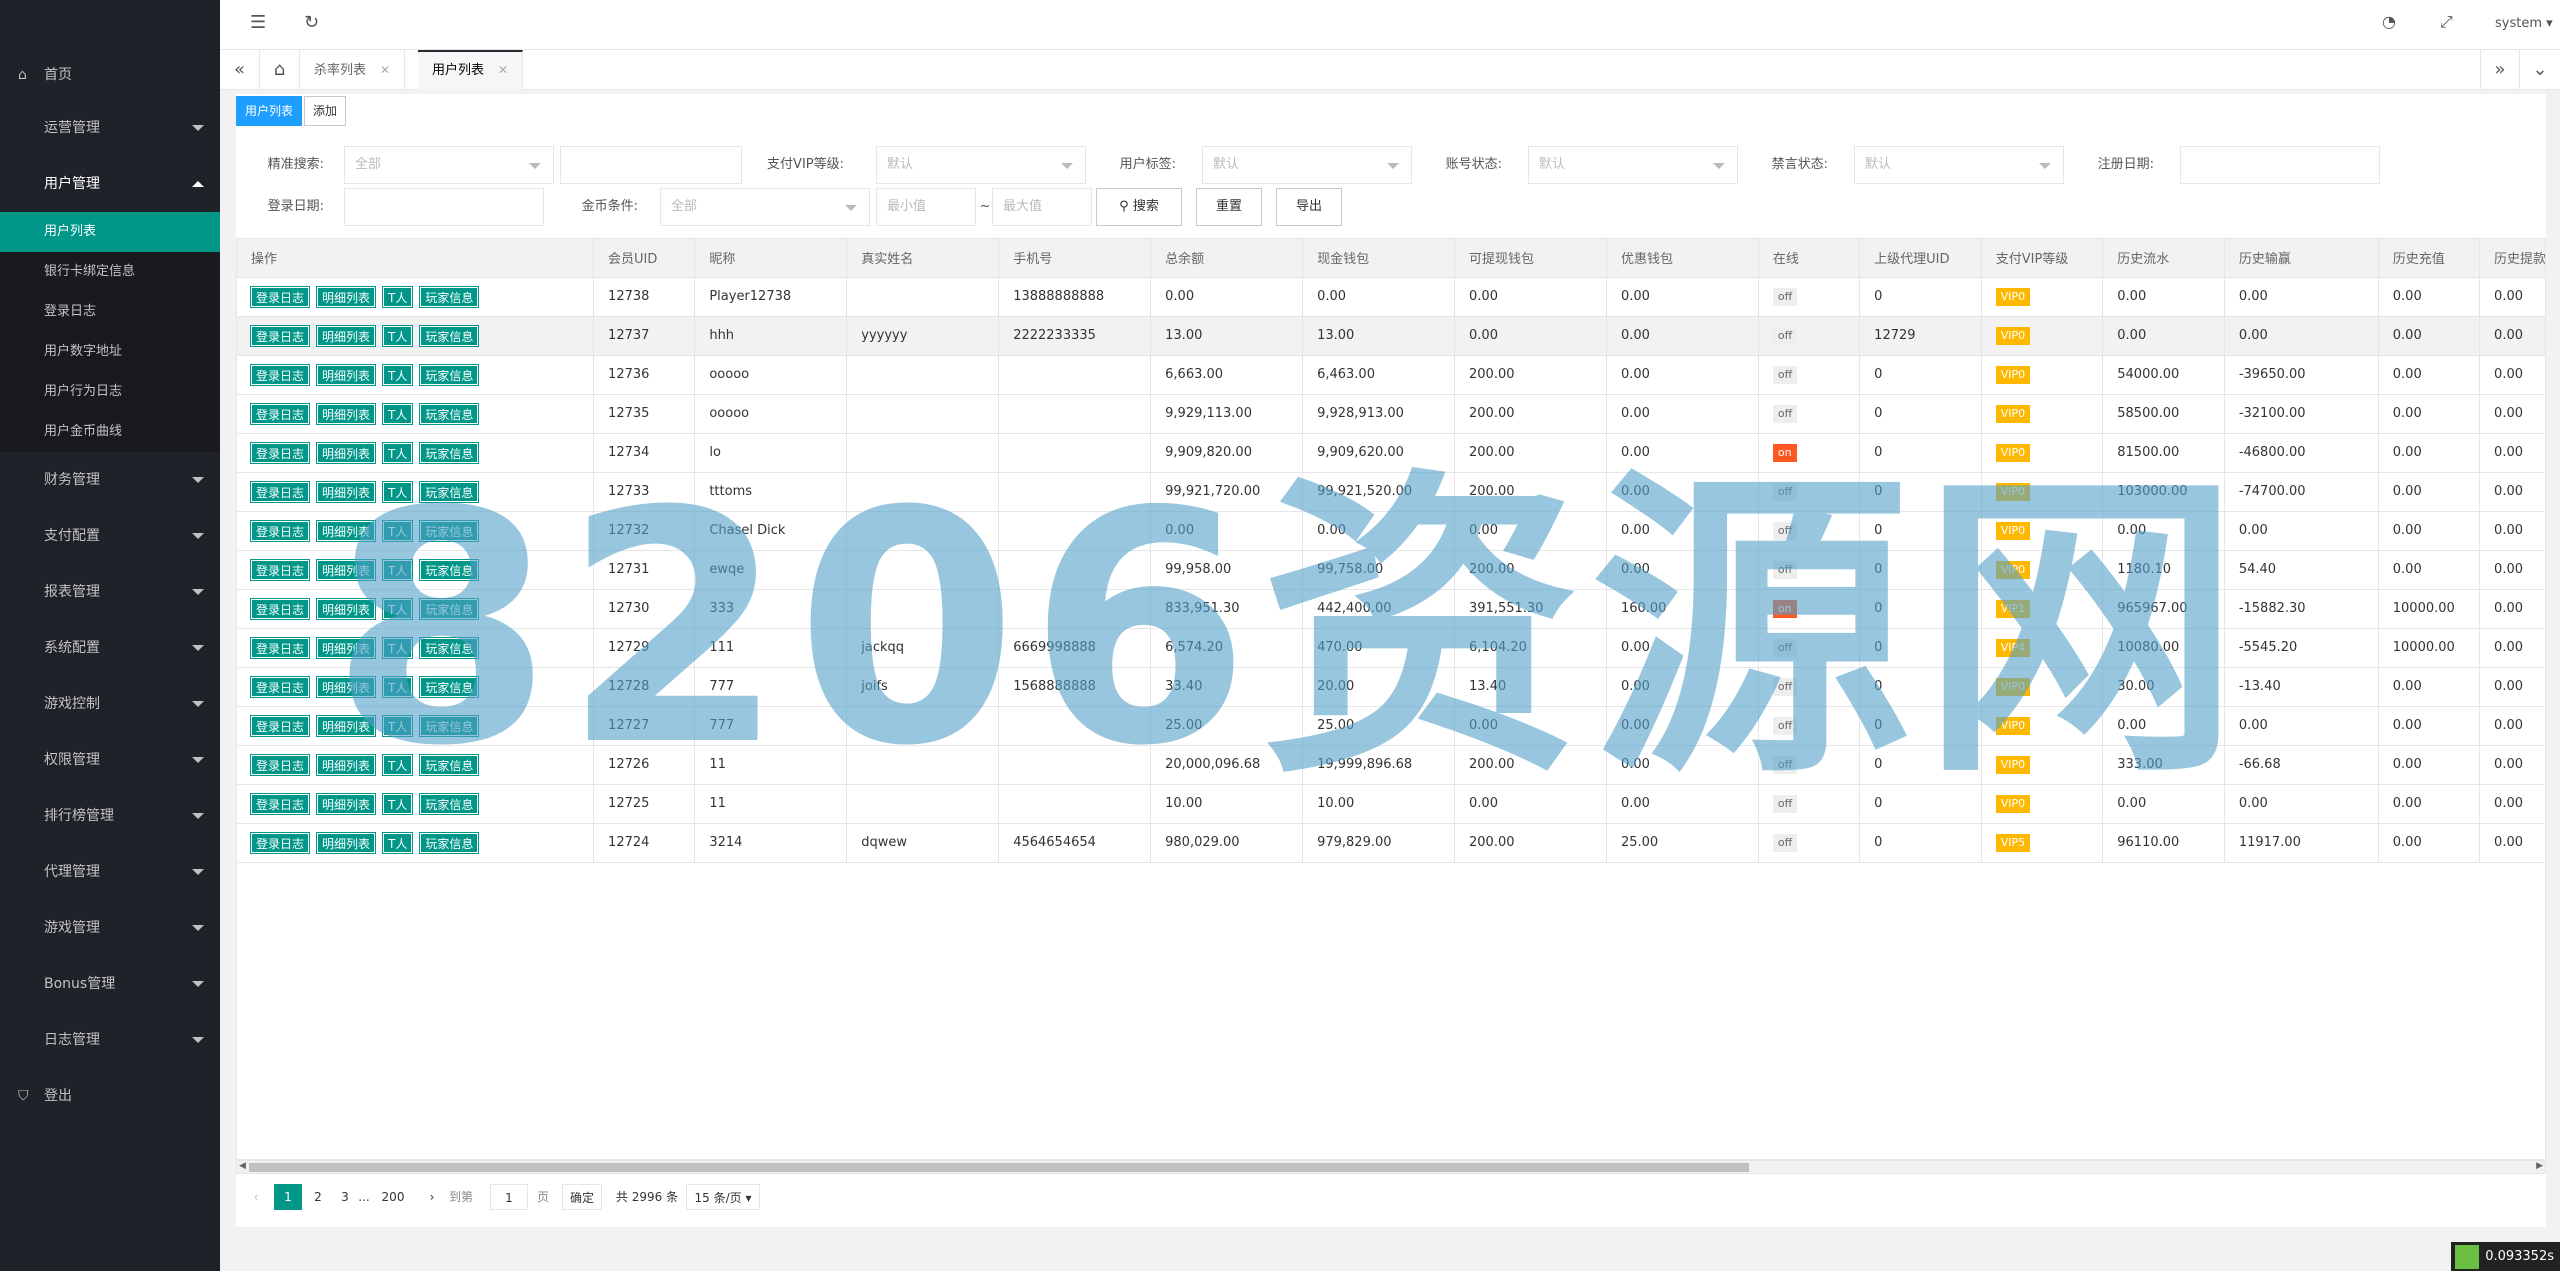 The image size is (2560, 1271). What do you see at coordinates (110, 760) in the screenshot?
I see `sidebar-item-7: 权限管理` at bounding box center [110, 760].